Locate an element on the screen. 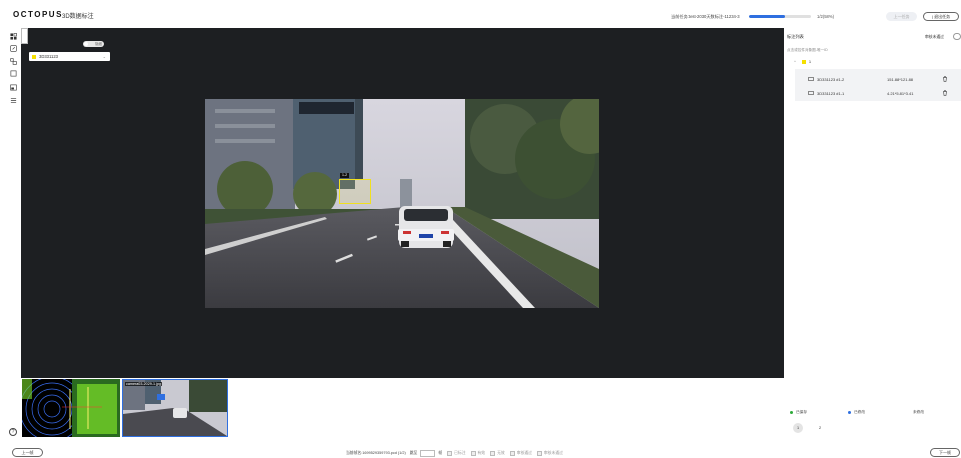 The width and height of the screenshot is (961, 458). bounding-box is located at coordinates (355, 191).